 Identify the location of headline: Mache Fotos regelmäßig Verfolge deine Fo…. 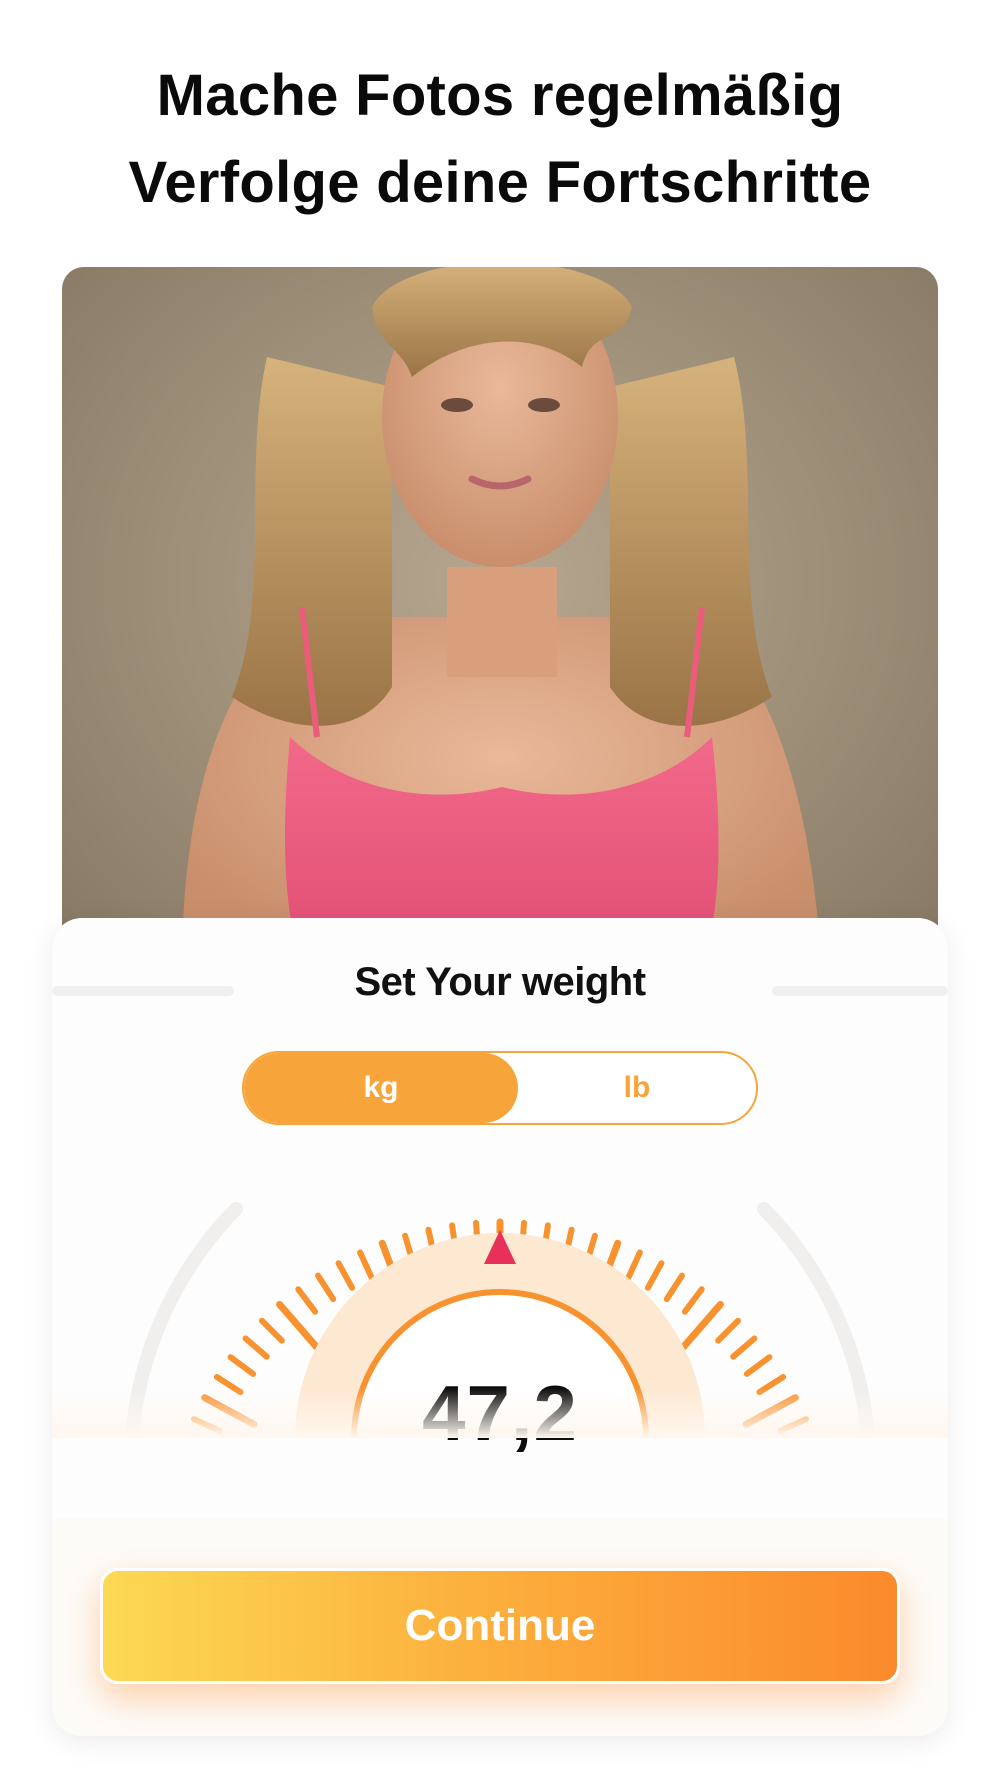
(500, 139).